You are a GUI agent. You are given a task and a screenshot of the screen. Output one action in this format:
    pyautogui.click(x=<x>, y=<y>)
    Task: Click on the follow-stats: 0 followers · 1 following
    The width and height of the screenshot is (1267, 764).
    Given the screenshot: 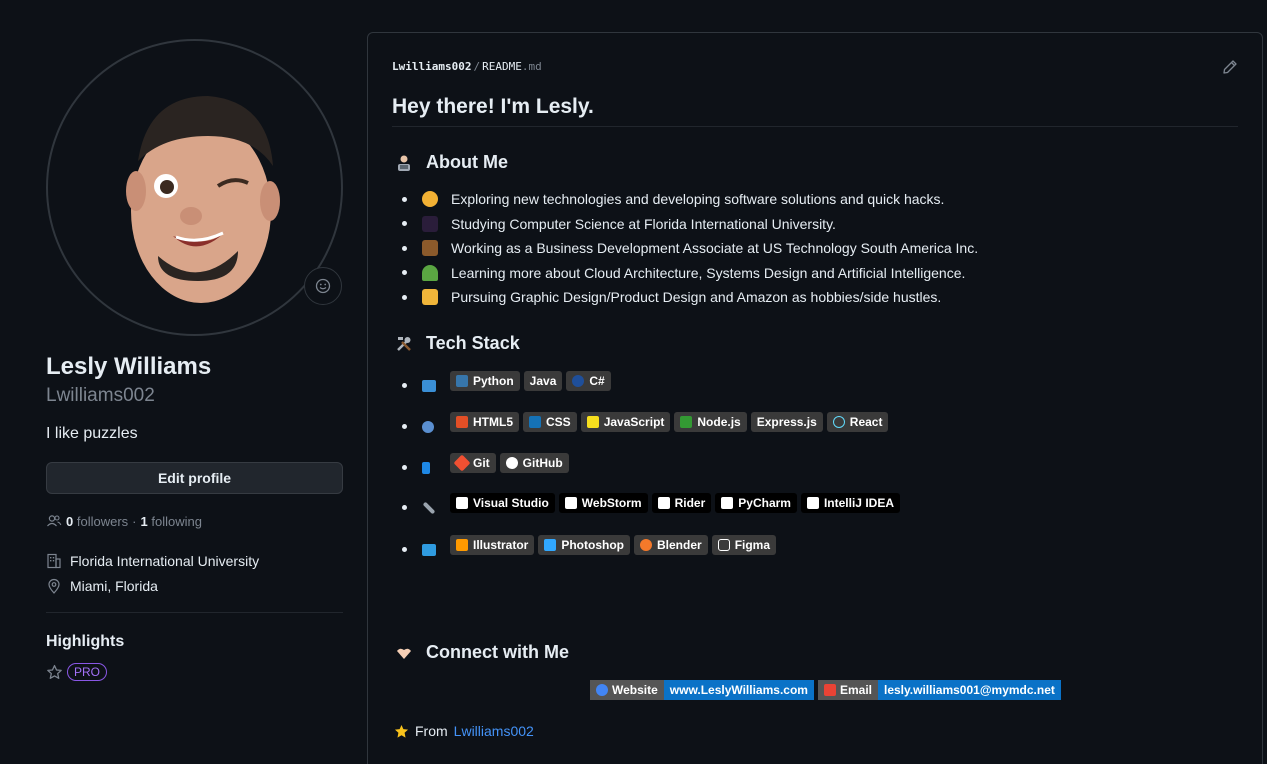 What is the action you would take?
    pyautogui.click(x=124, y=521)
    